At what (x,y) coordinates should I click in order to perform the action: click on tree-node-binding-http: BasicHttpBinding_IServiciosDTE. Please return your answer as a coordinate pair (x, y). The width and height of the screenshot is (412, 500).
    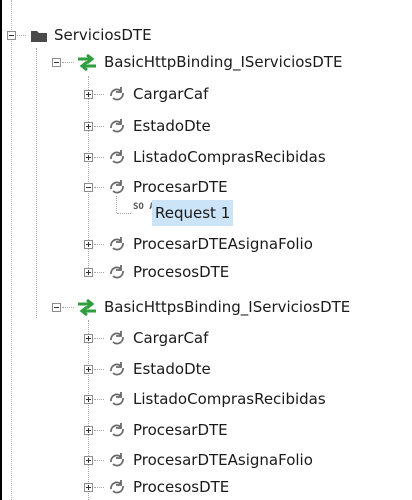
    Looking at the image, I should click on (206, 62).